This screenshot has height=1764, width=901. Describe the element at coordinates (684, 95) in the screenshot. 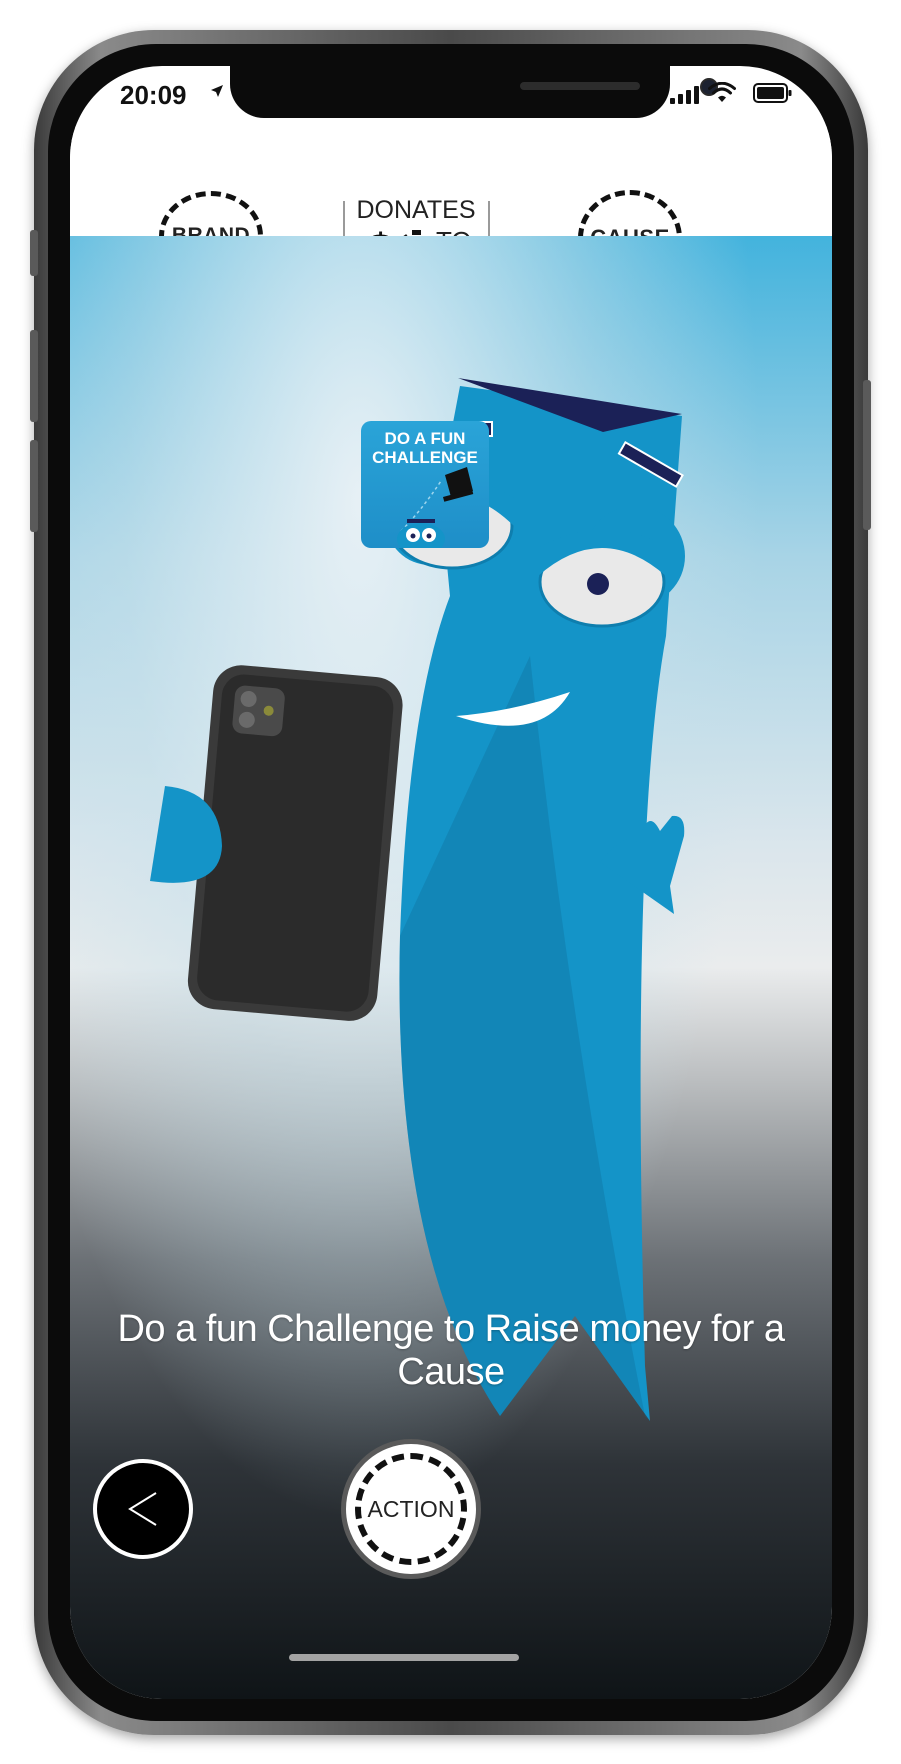

I see `signal-icon` at that location.